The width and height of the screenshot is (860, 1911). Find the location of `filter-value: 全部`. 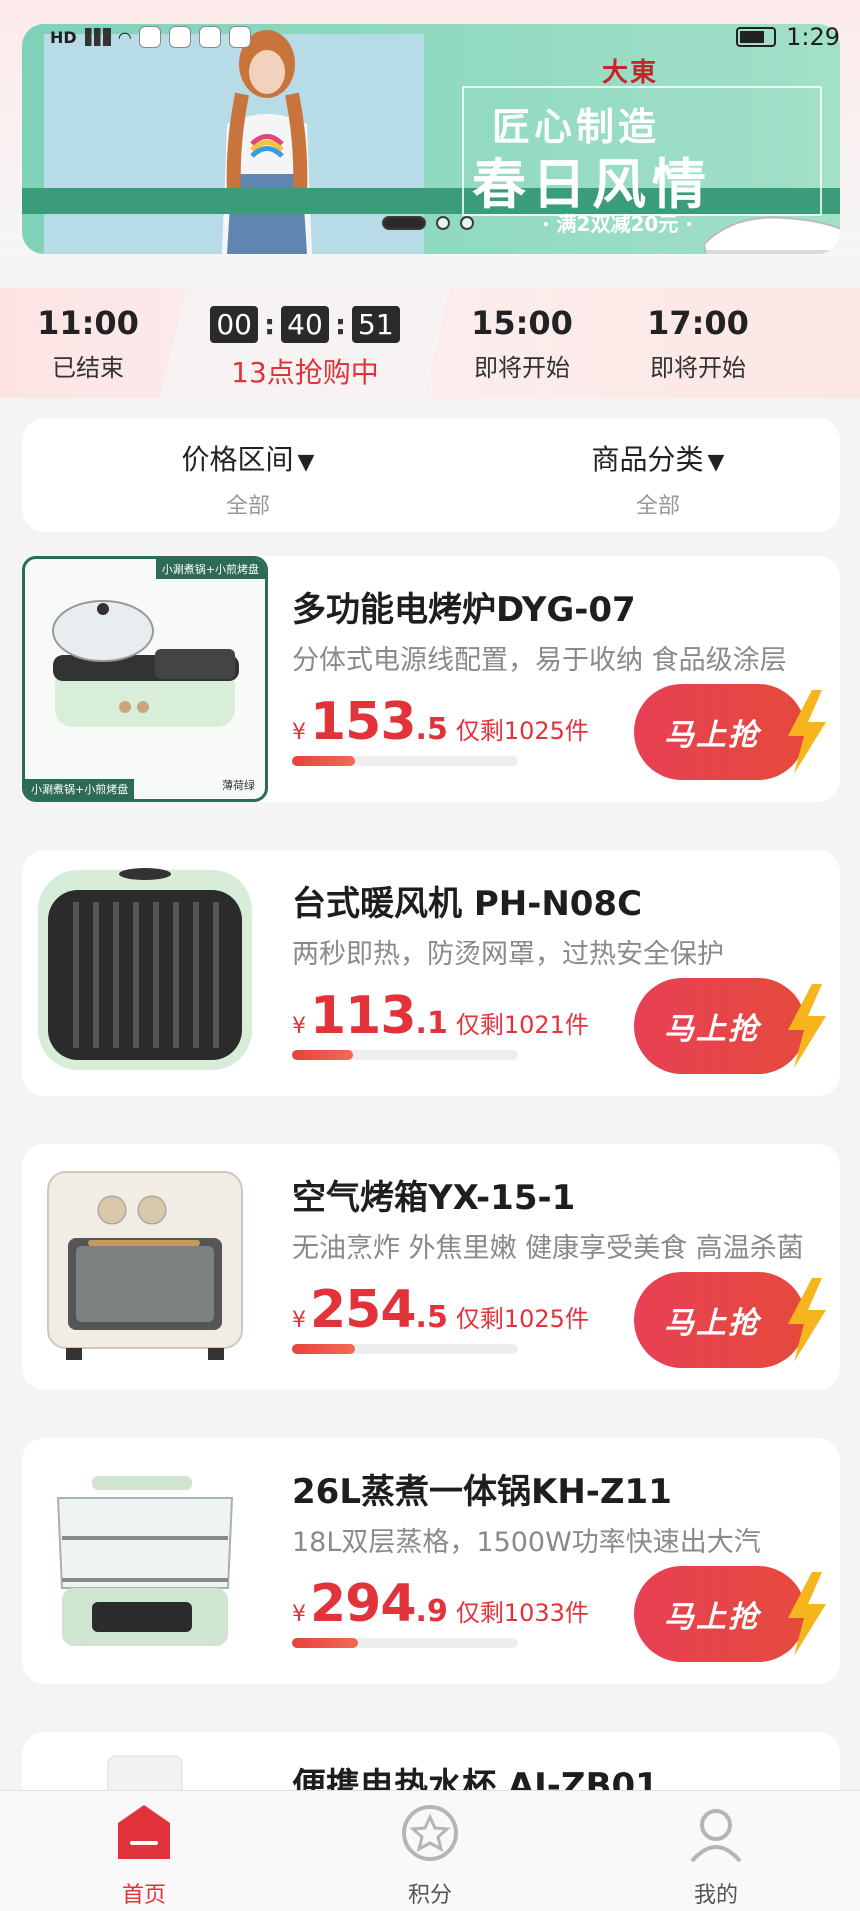

filter-value: 全部 is located at coordinates (657, 506).